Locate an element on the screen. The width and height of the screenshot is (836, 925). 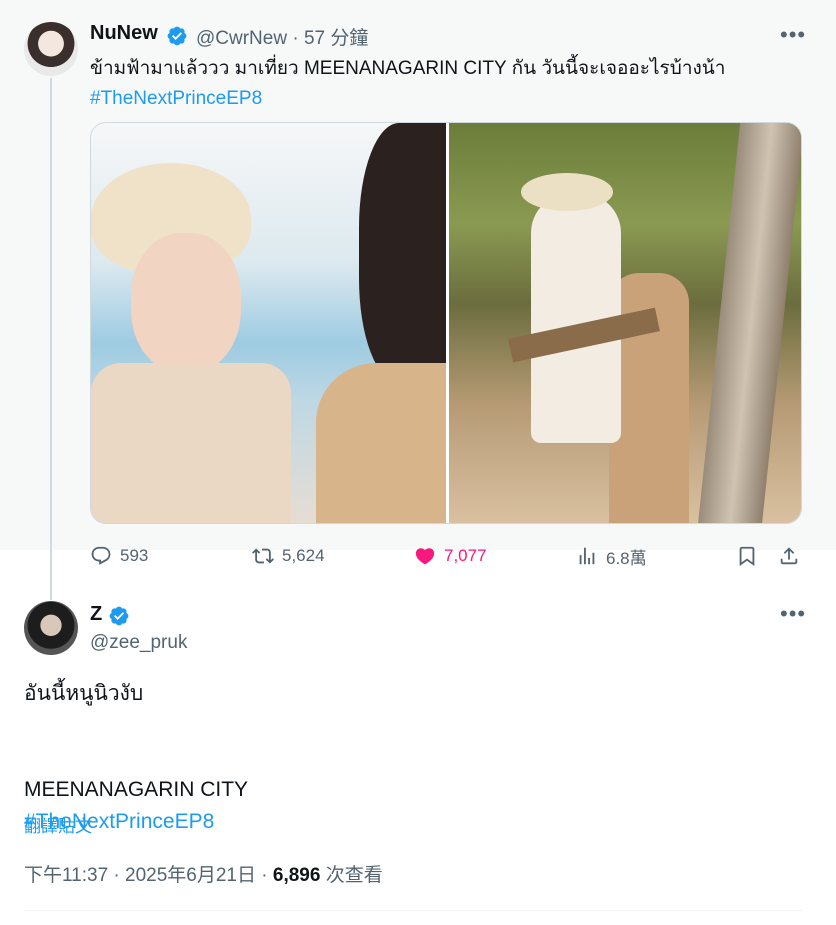
action-bar: 593 5,624 7,077 6.8萬 is located at coordinates (450, 556).